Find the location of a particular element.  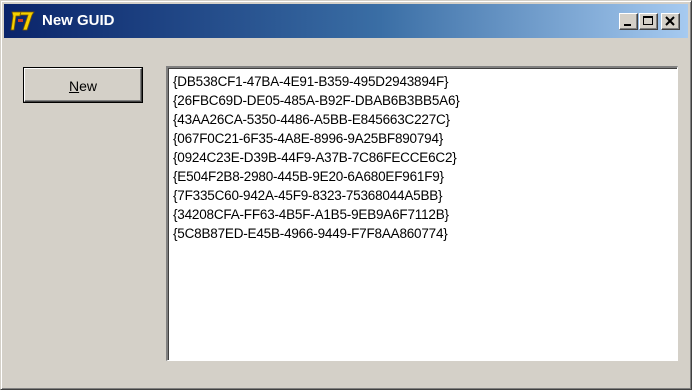

maximize-button is located at coordinates (648, 21).